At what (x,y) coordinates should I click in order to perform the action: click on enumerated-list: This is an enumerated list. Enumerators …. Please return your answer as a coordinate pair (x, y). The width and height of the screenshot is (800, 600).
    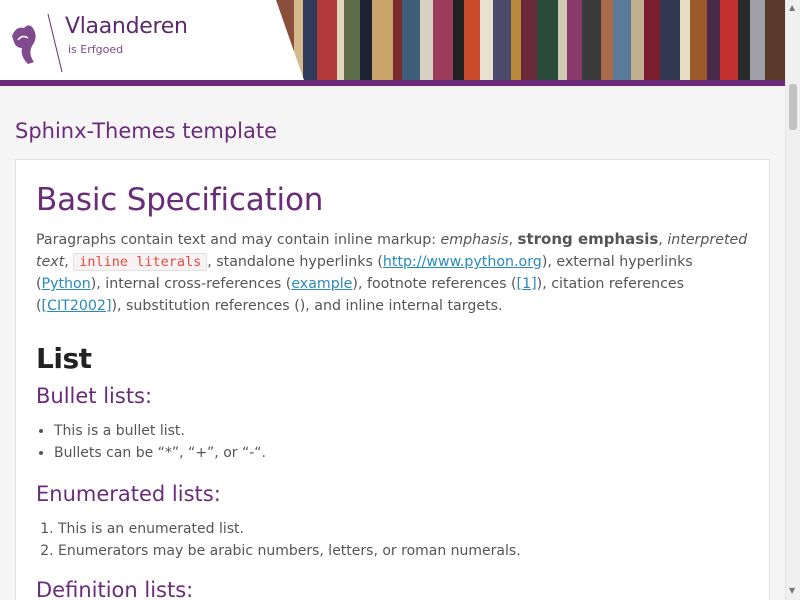
    Looking at the image, I should click on (289, 540).